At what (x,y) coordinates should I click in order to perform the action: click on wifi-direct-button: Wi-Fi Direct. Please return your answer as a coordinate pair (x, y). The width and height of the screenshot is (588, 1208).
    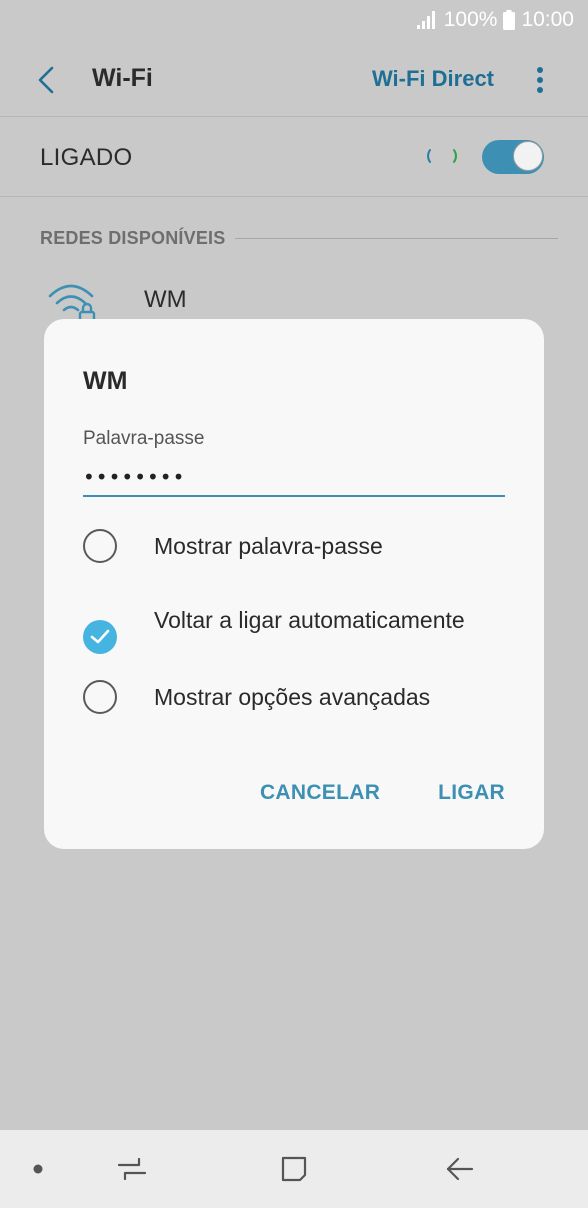
    Looking at the image, I should click on (433, 79).